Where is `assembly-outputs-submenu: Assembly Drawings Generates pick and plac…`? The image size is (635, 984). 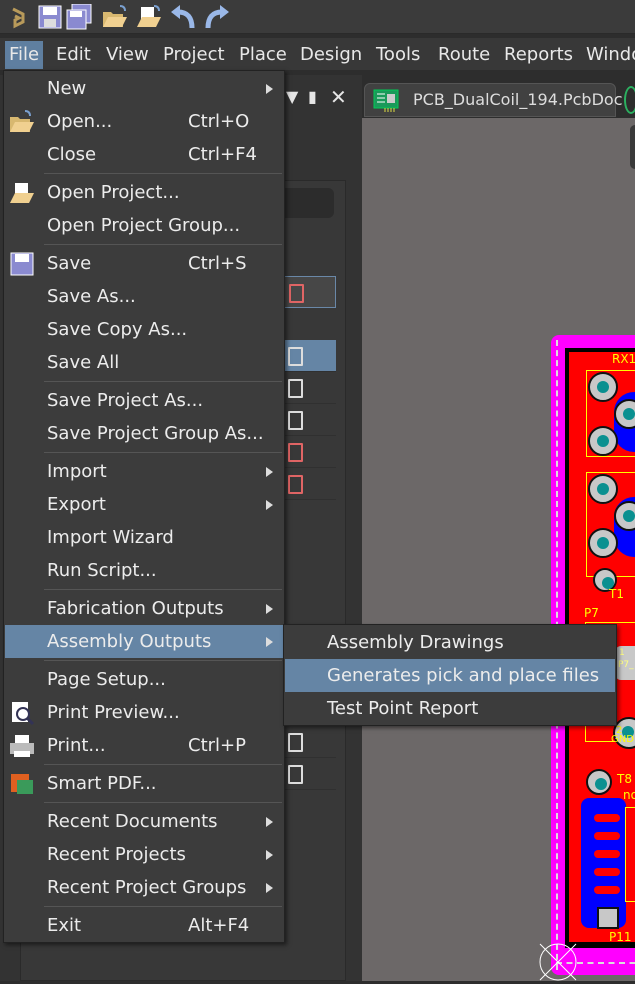 assembly-outputs-submenu: Assembly Drawings Generates pick and plac… is located at coordinates (450, 675).